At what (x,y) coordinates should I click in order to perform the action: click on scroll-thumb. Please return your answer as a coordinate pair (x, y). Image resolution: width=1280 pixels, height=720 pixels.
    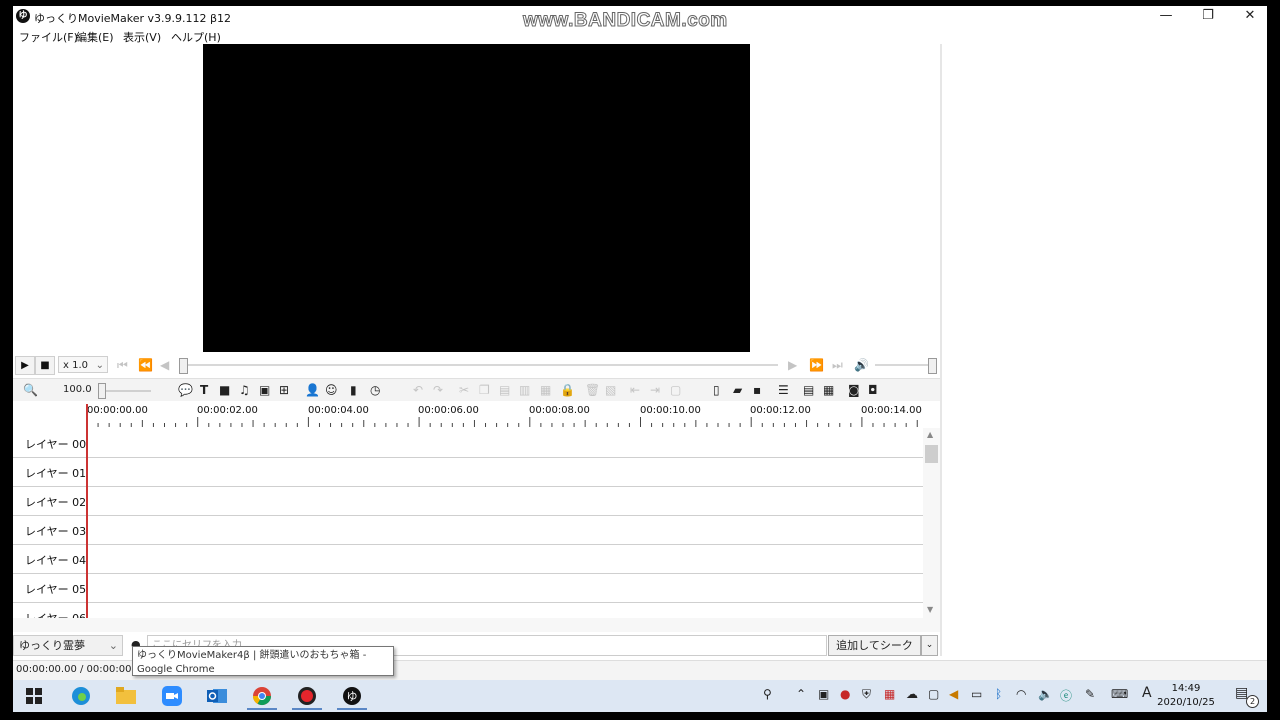
    Looking at the image, I should click on (931, 454).